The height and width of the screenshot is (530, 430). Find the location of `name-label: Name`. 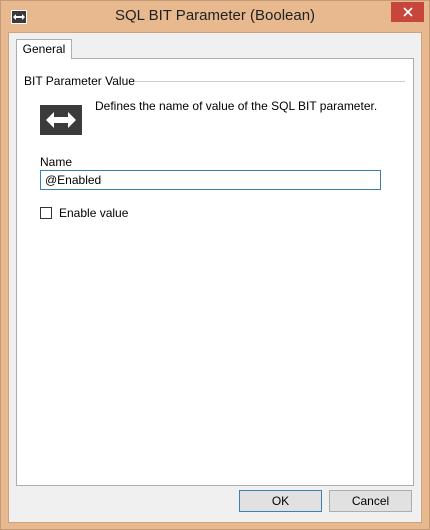

name-label: Name is located at coordinates (56, 162).